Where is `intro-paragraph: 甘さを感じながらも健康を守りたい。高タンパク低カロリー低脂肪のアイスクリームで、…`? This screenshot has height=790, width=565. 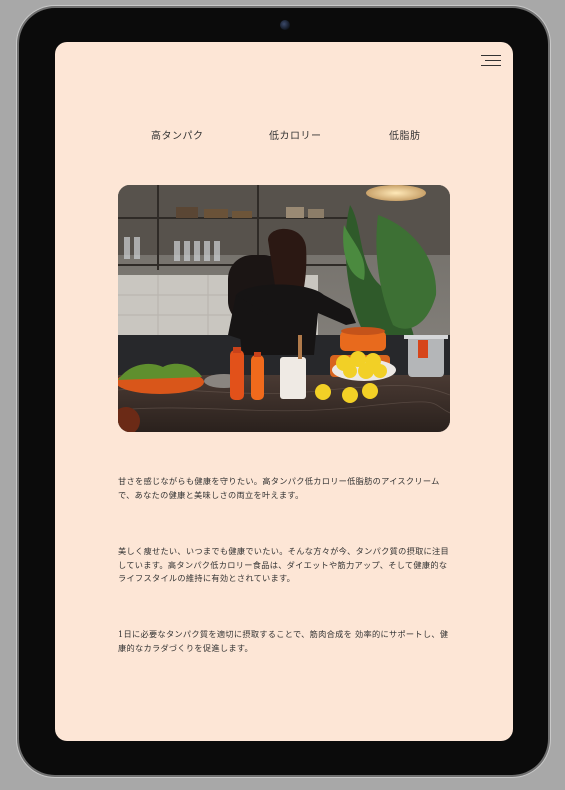 intro-paragraph: 甘さを感じながらも健康を守りたい。高タンパク低カロリー低脂肪のアイスクリームで、… is located at coordinates (279, 488).